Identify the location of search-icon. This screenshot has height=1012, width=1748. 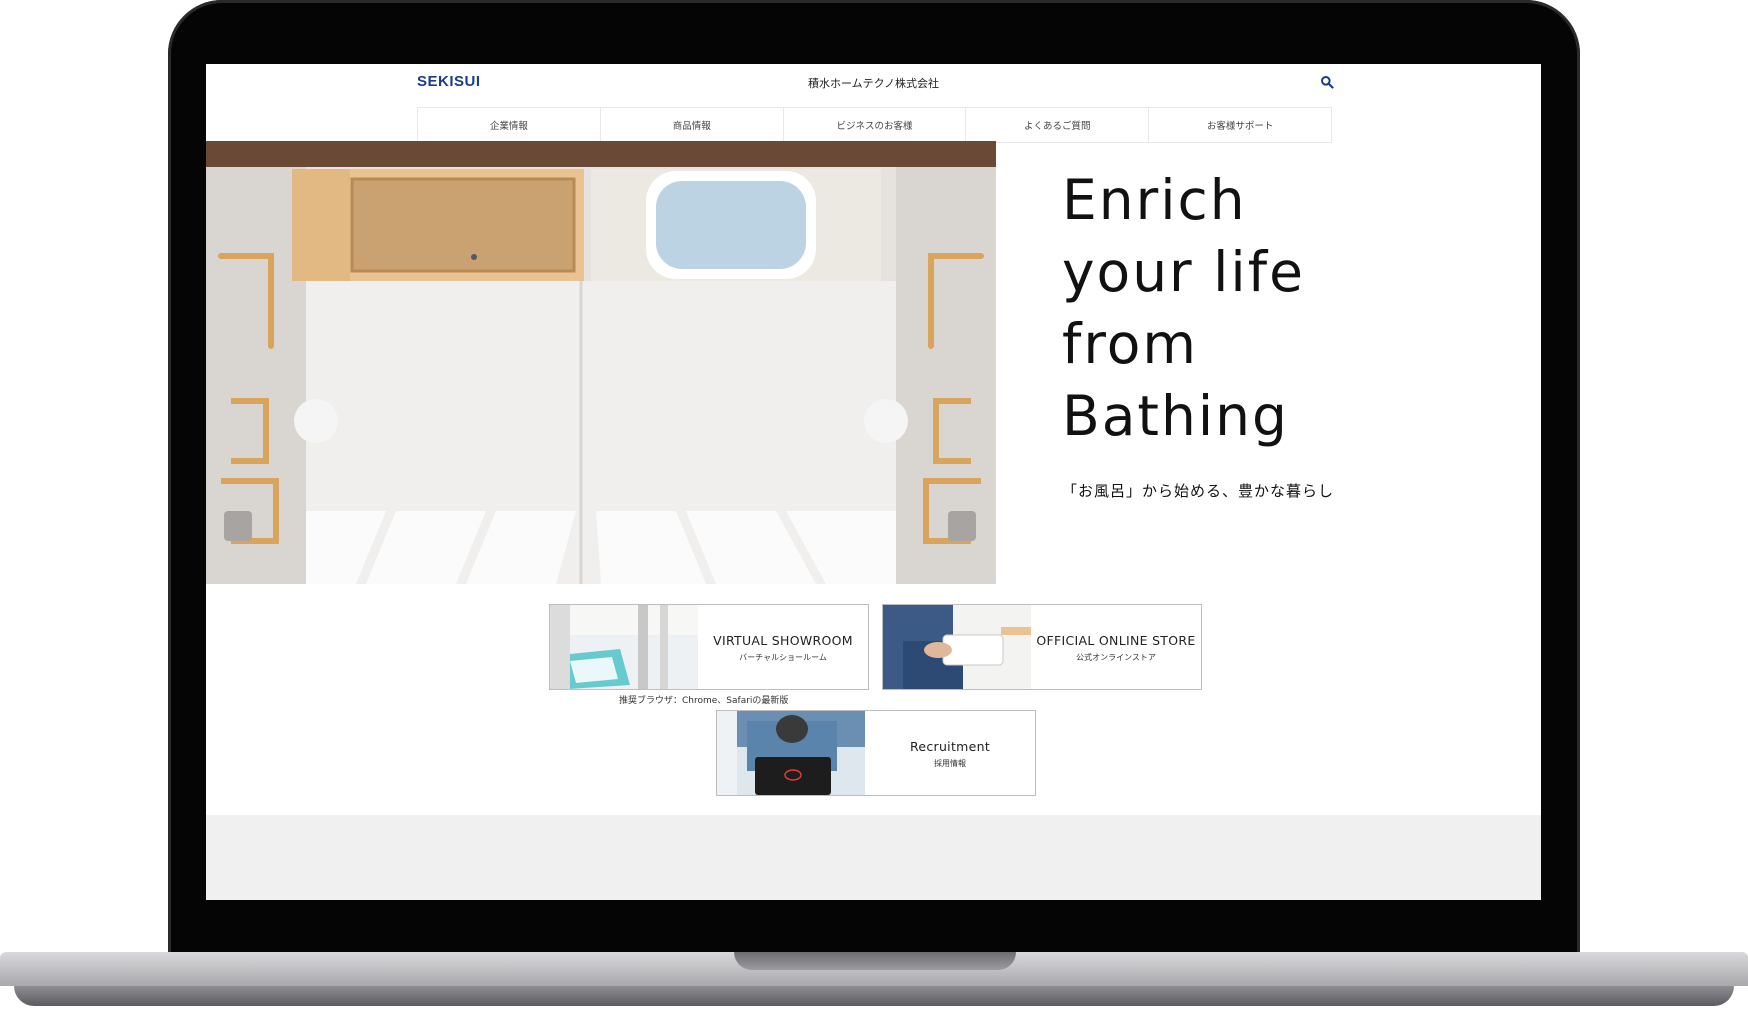
(1327, 82).